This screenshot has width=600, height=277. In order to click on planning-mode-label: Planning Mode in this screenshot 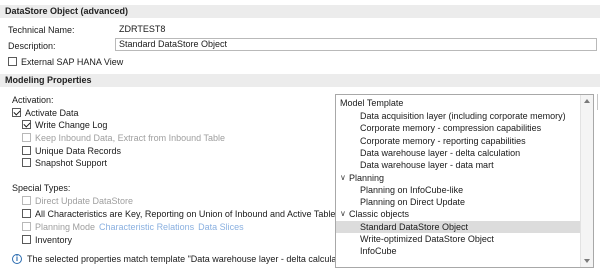, I will do `click(65, 226)`.